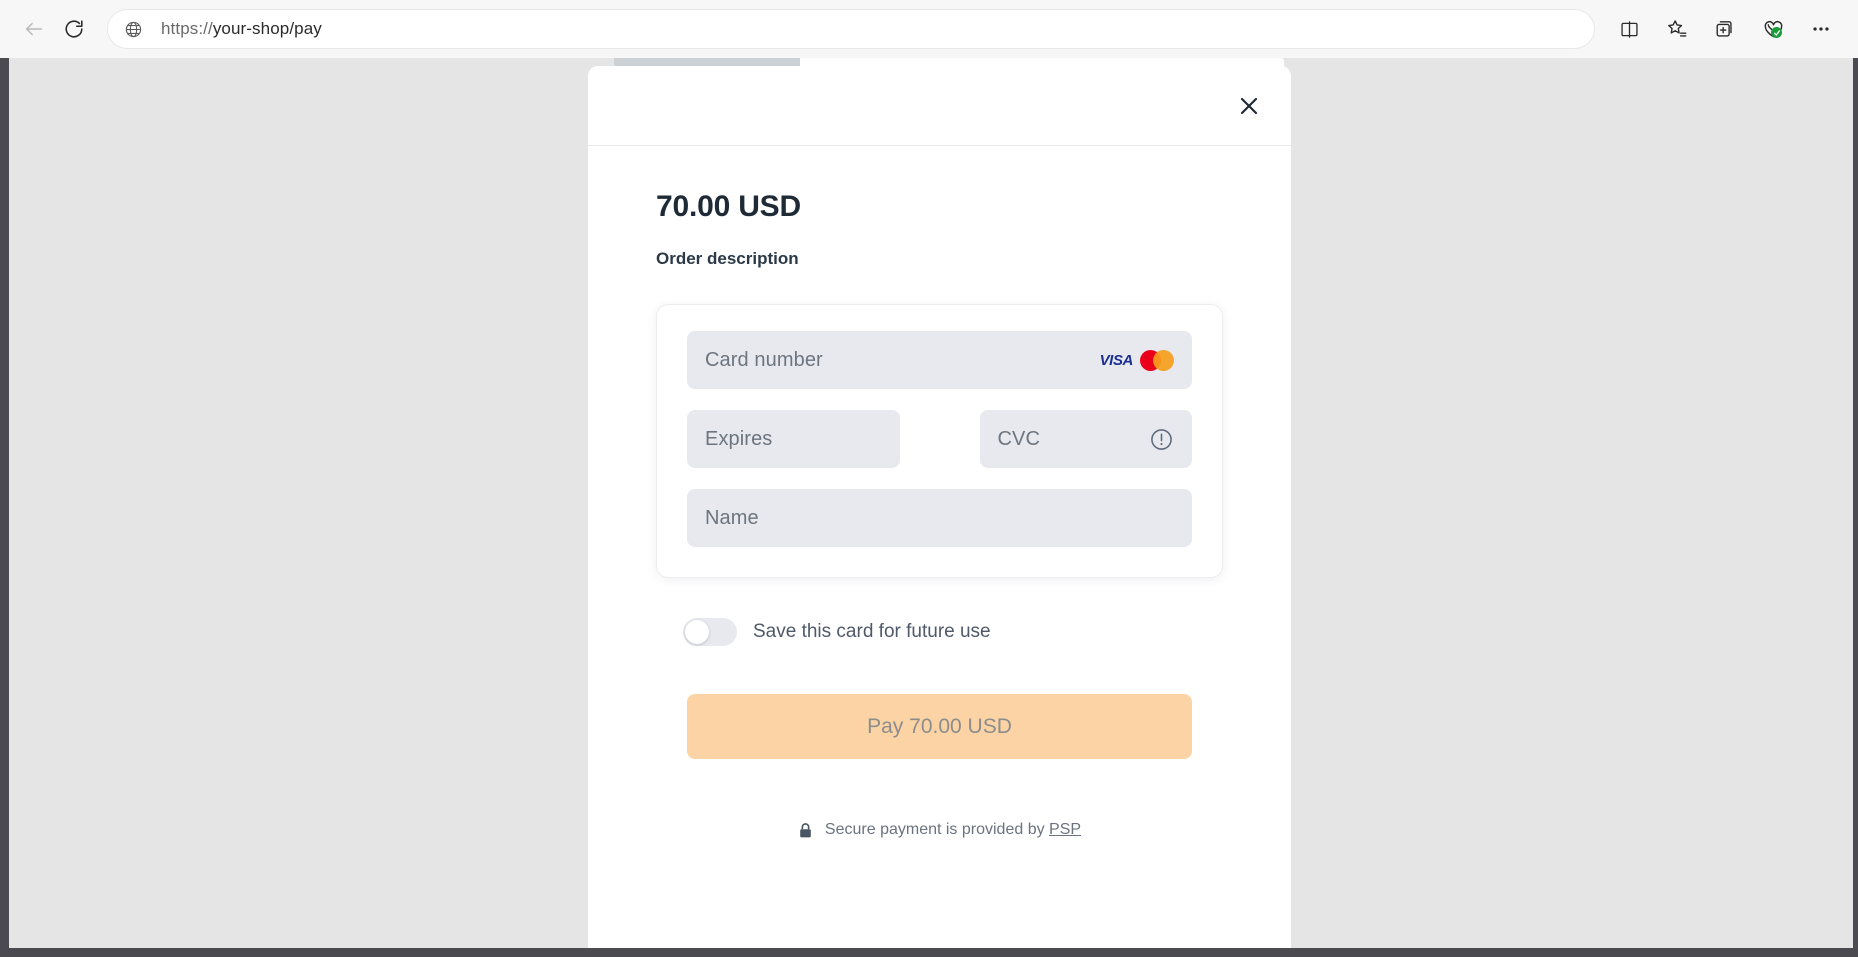  I want to click on expiry-cvc-row: Expires CVC, so click(939, 439).